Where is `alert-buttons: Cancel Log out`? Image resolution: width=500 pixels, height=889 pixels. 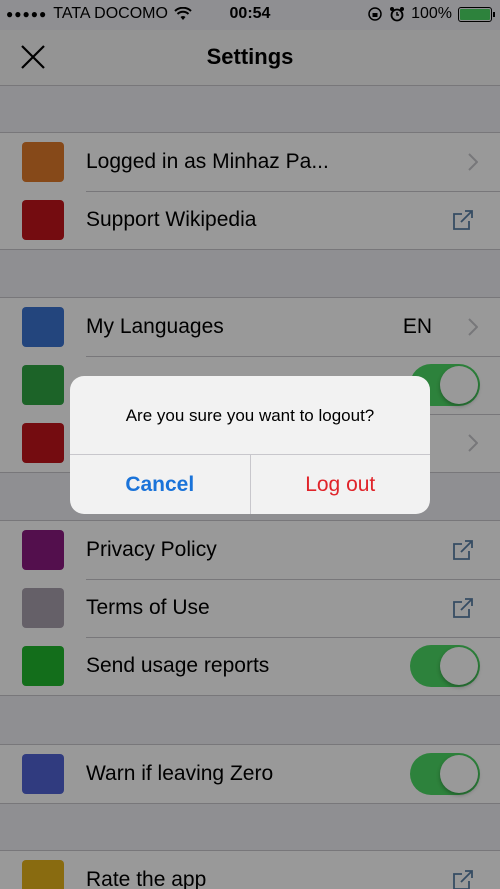 alert-buttons: Cancel Log out is located at coordinates (250, 484).